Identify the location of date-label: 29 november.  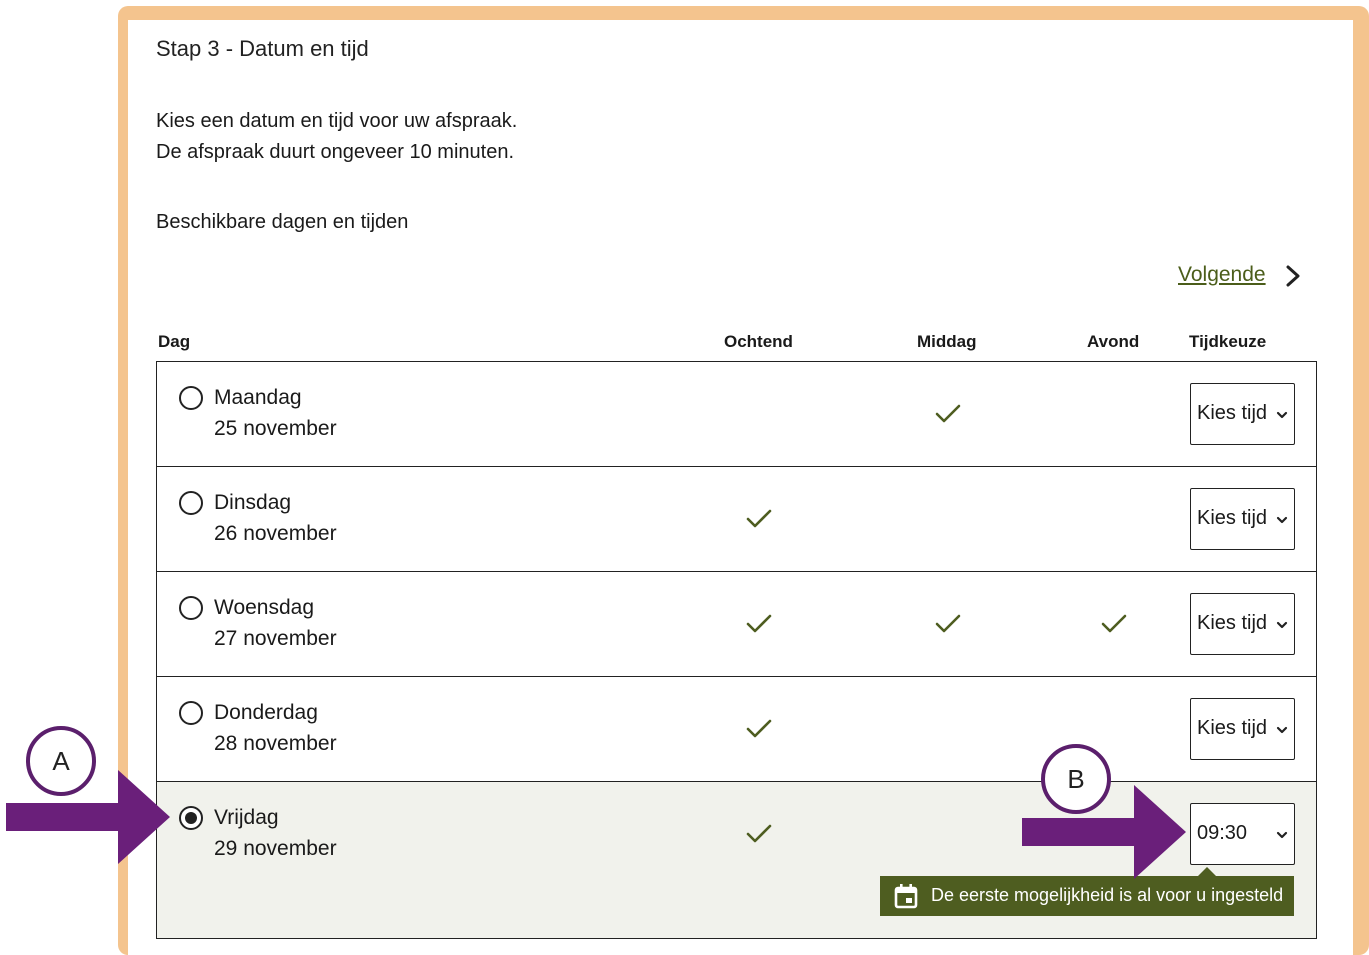
(275, 848).